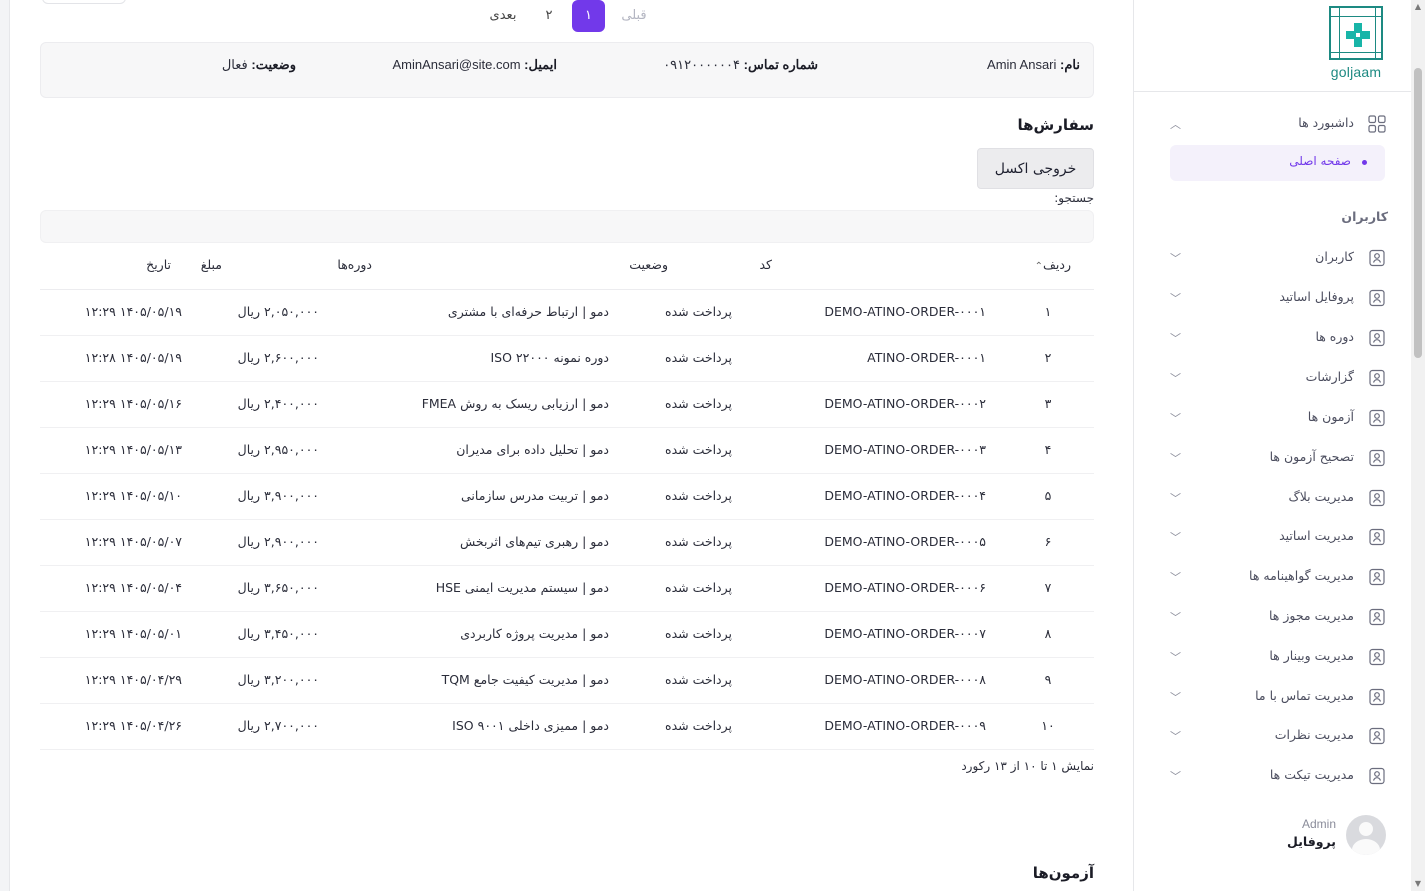 The width and height of the screenshot is (1425, 891). Describe the element at coordinates (1027, 766) in the screenshot. I see `table-info-text: نمایش ۱ تا ۱۰ از ۱۳ رکورد` at that location.